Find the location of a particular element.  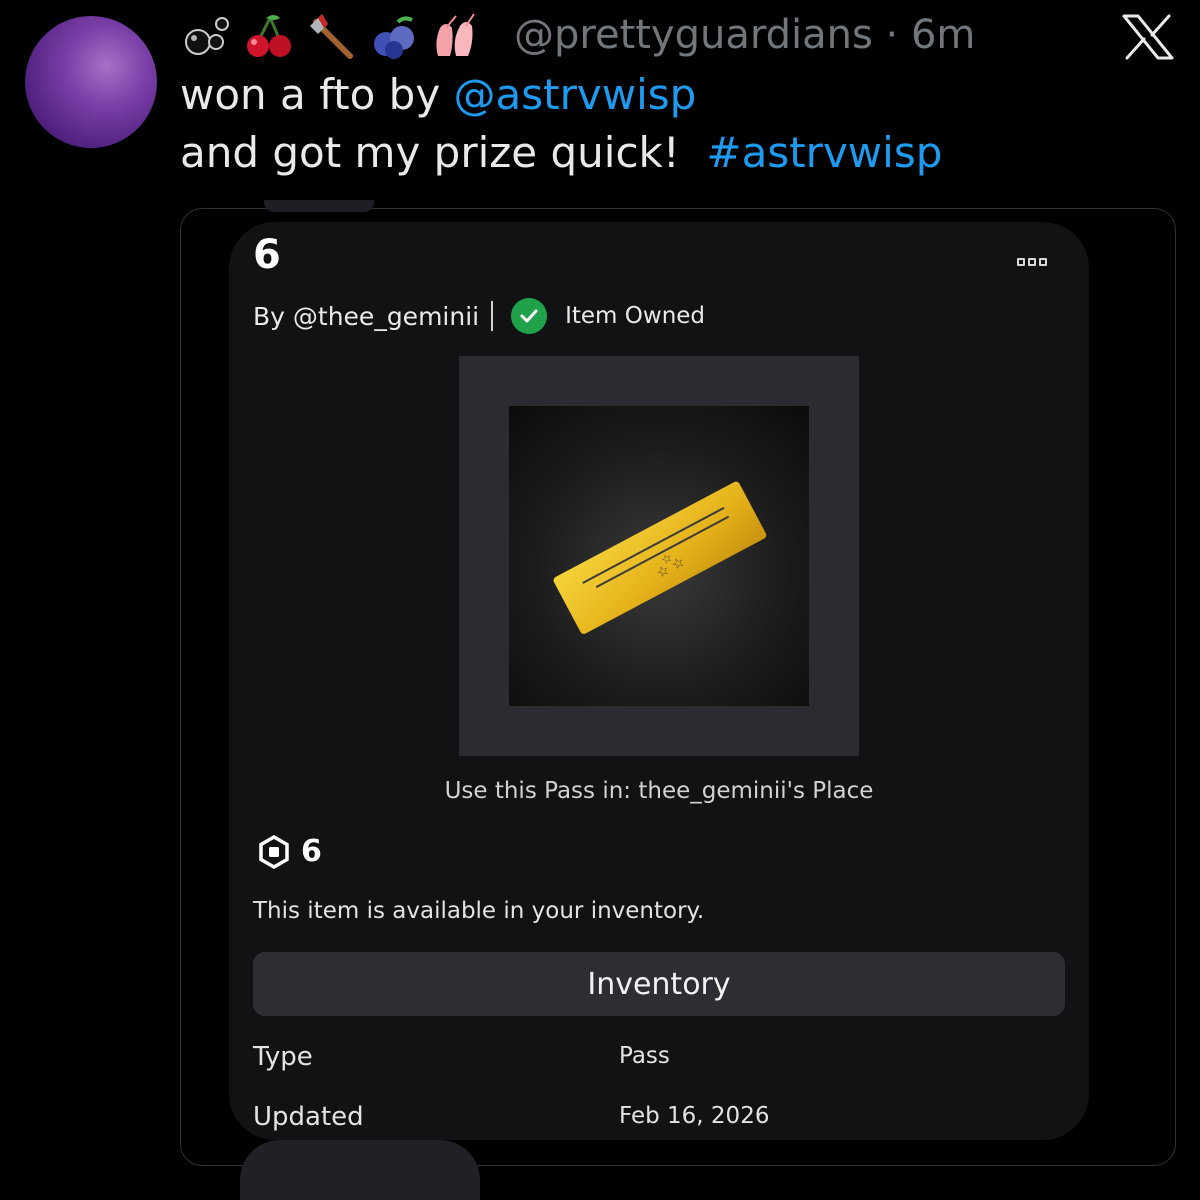

use-pass-text: Use this Pass in: thee_geminii's Place is located at coordinates (659, 791).